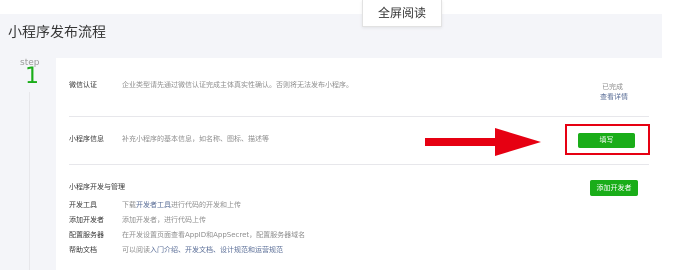  Describe the element at coordinates (483, 142) in the screenshot. I see `arrow-right-icon` at that location.